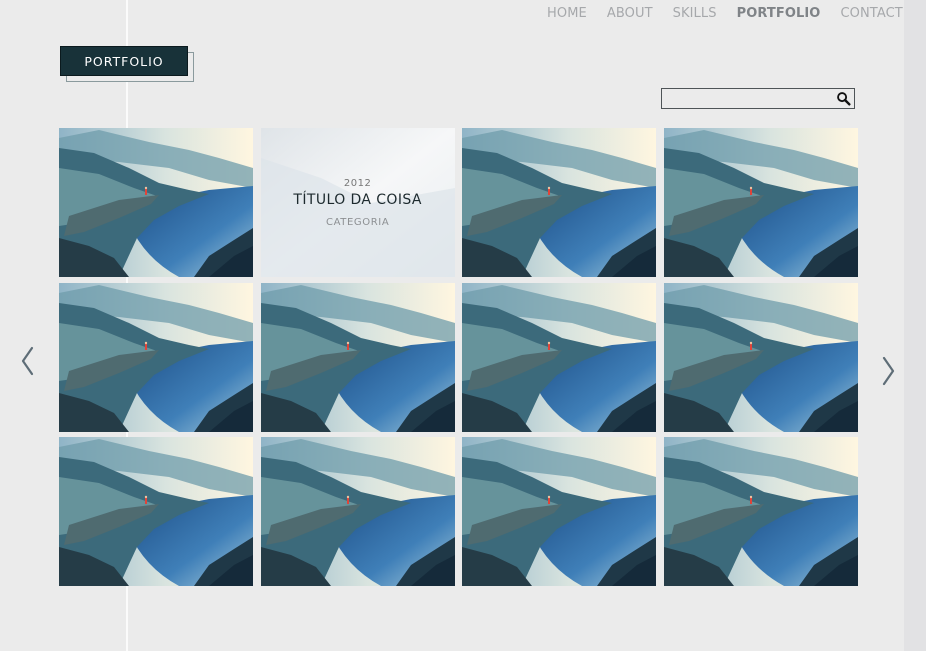 This screenshot has height=651, width=926. What do you see at coordinates (915, 325) in the screenshot?
I see `right-edge-strip` at bounding box center [915, 325].